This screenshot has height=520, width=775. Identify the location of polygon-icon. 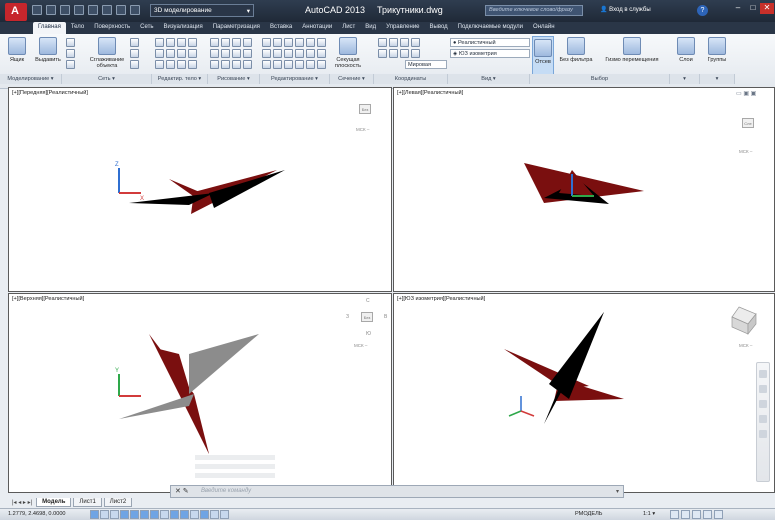
(247, 53).